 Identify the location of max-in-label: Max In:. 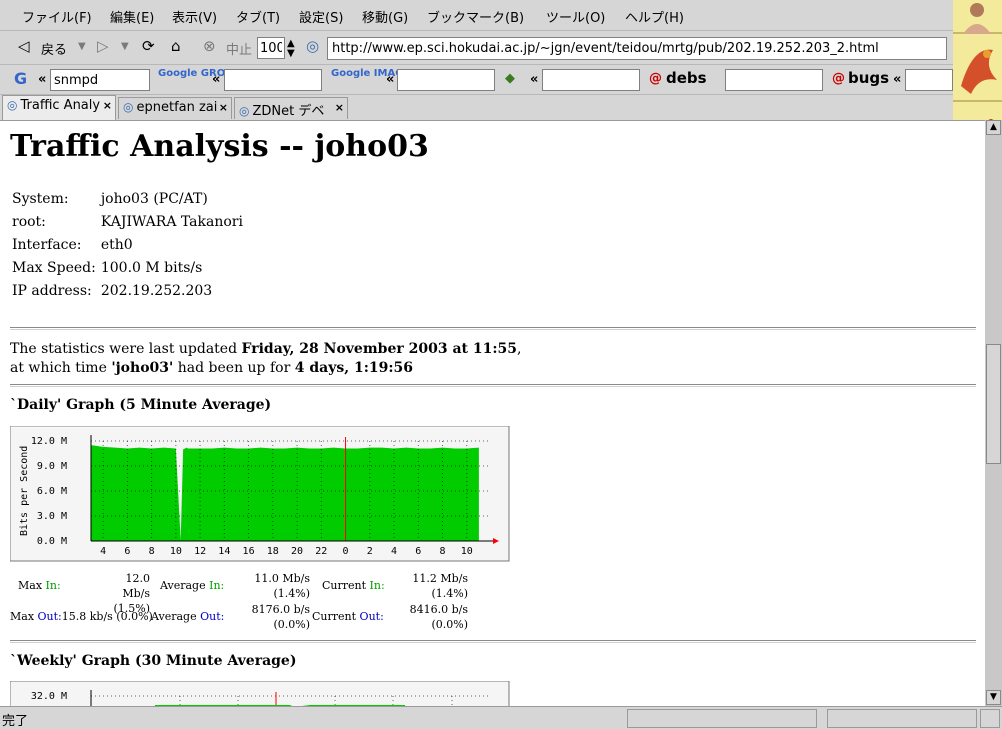
(39, 585).